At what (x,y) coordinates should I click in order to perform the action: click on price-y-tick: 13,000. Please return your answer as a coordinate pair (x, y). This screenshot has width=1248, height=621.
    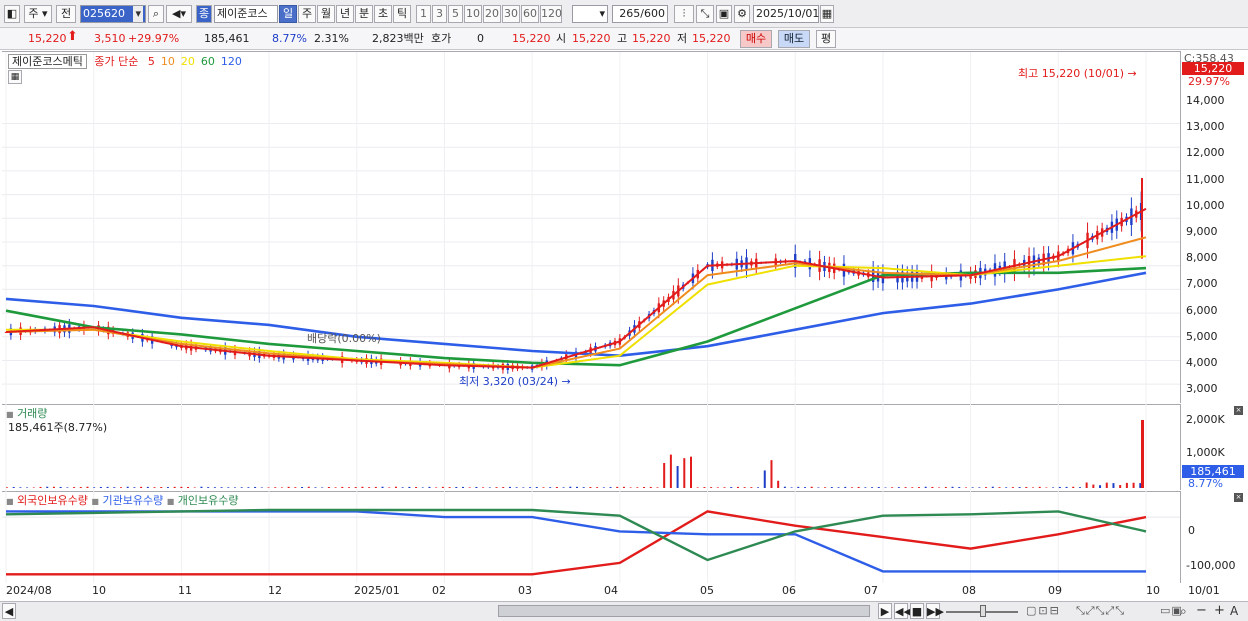
    Looking at the image, I should click on (1205, 127).